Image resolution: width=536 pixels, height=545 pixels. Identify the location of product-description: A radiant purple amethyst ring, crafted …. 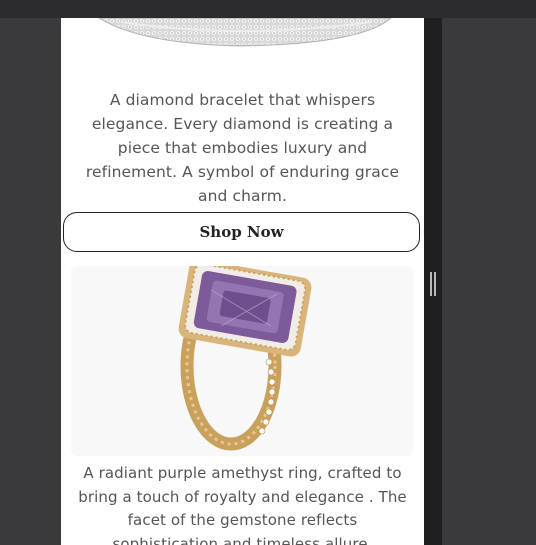
(242, 504).